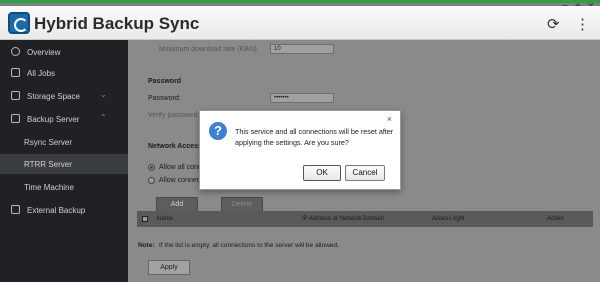 This screenshot has width=600, height=282. What do you see at coordinates (15, 209) in the screenshot?
I see `external-backup-icon` at bounding box center [15, 209].